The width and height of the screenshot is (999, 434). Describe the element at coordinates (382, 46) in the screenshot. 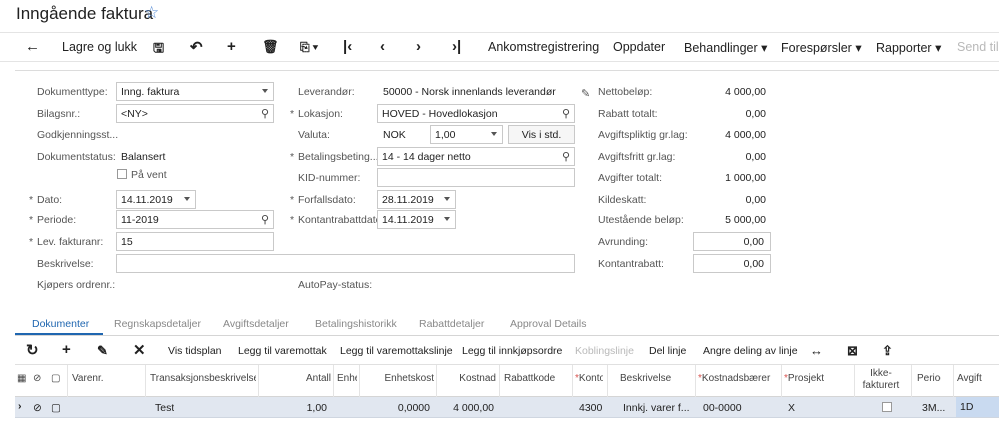

I see `previous-record-icon: ‹` at that location.